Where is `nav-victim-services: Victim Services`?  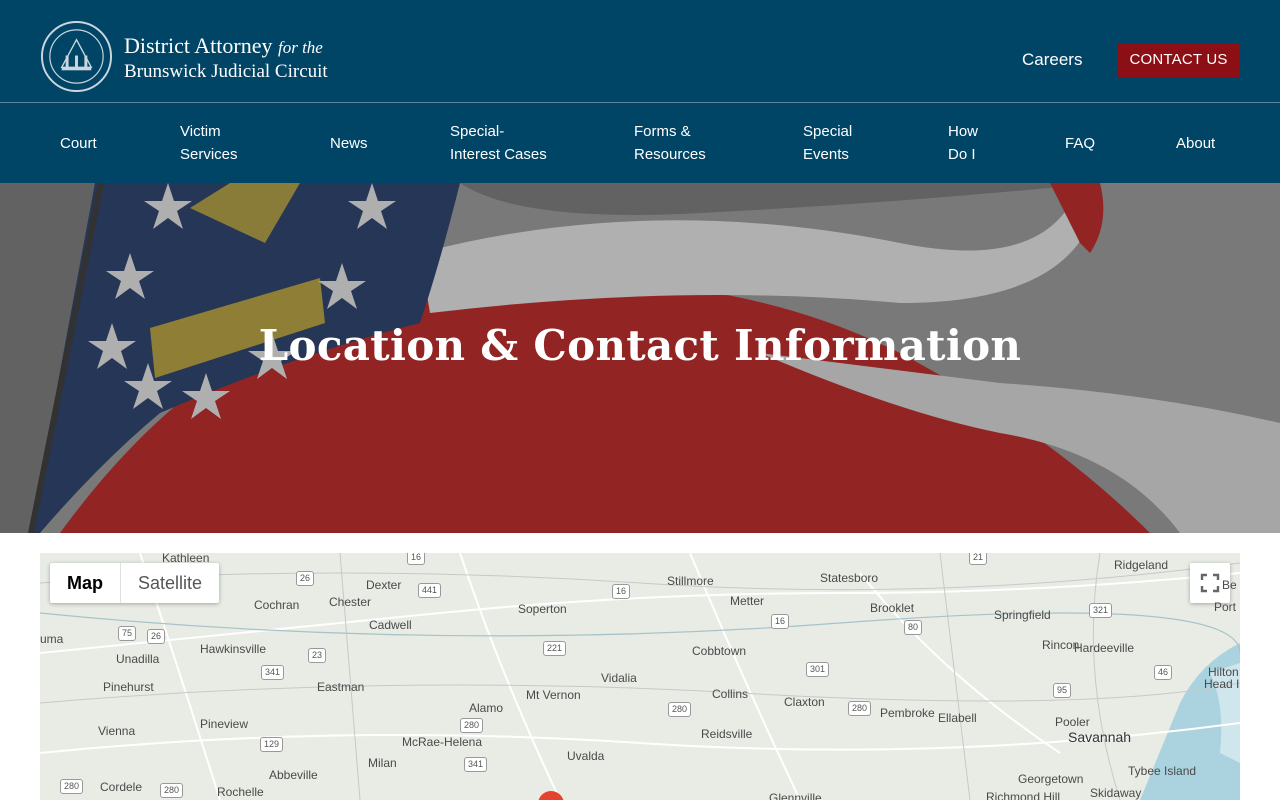 nav-victim-services: Victim Services is located at coordinates (209, 143).